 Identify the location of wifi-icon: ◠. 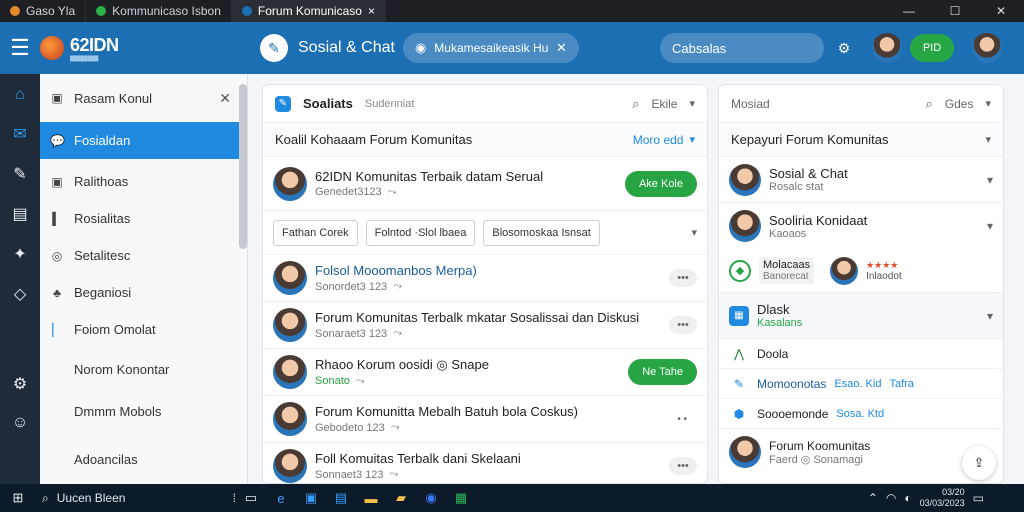
(891, 498).